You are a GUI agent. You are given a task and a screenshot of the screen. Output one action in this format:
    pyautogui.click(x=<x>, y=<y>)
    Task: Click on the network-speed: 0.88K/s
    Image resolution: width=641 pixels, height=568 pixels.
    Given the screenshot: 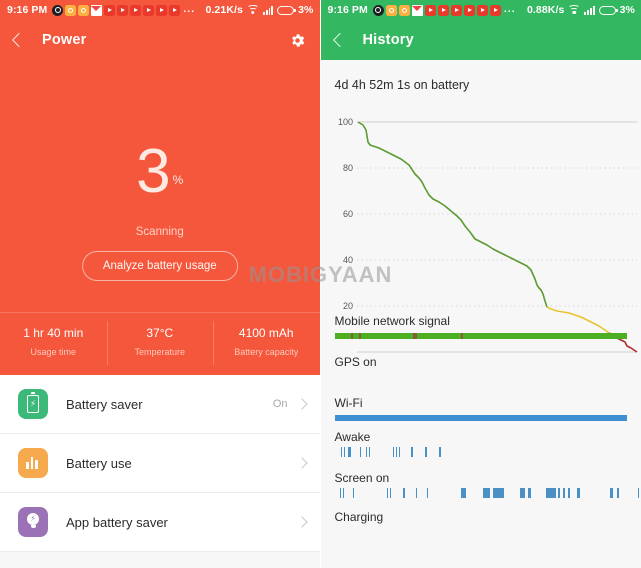 What is the action you would take?
    pyautogui.click(x=545, y=10)
    